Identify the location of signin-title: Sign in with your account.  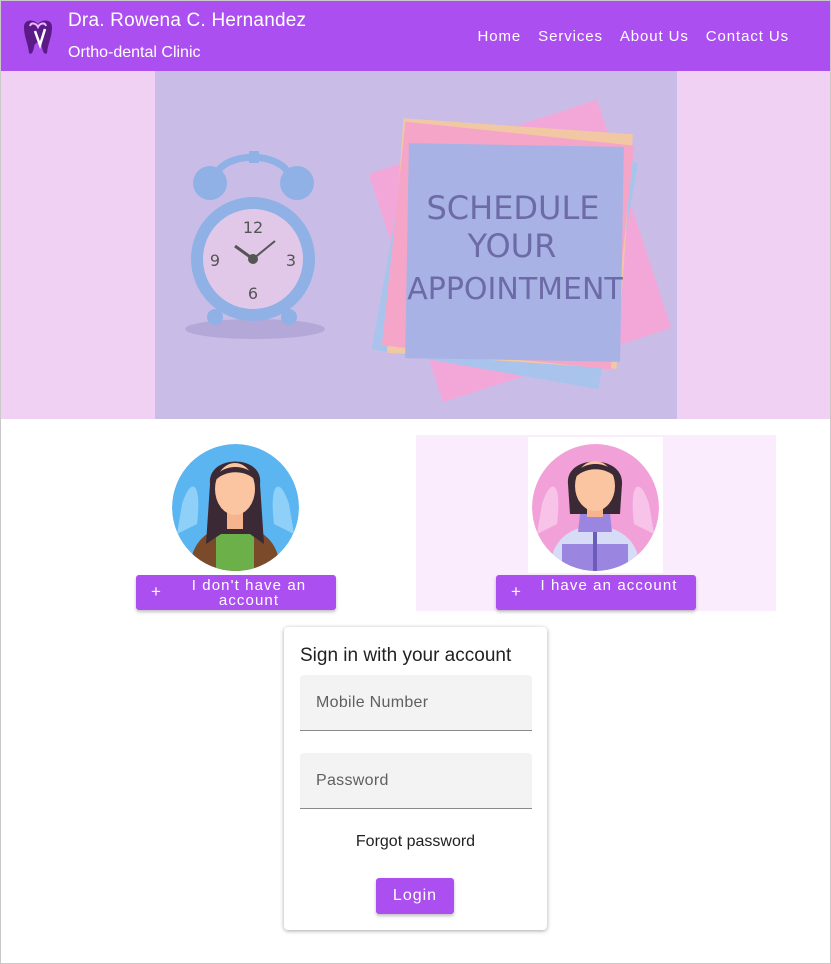
(406, 655).